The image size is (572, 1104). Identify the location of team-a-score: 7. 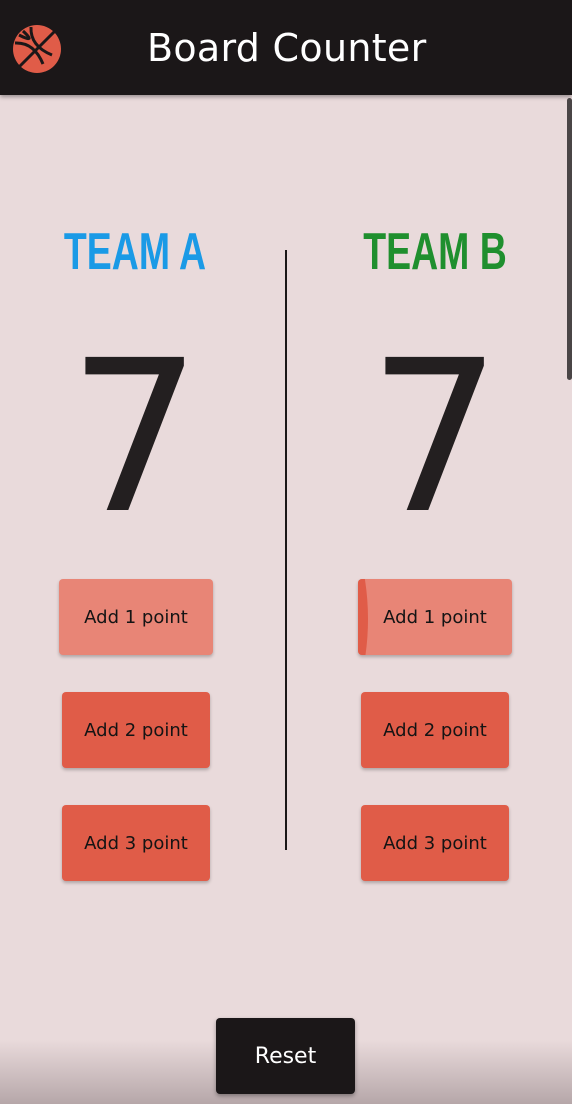
(135, 437).